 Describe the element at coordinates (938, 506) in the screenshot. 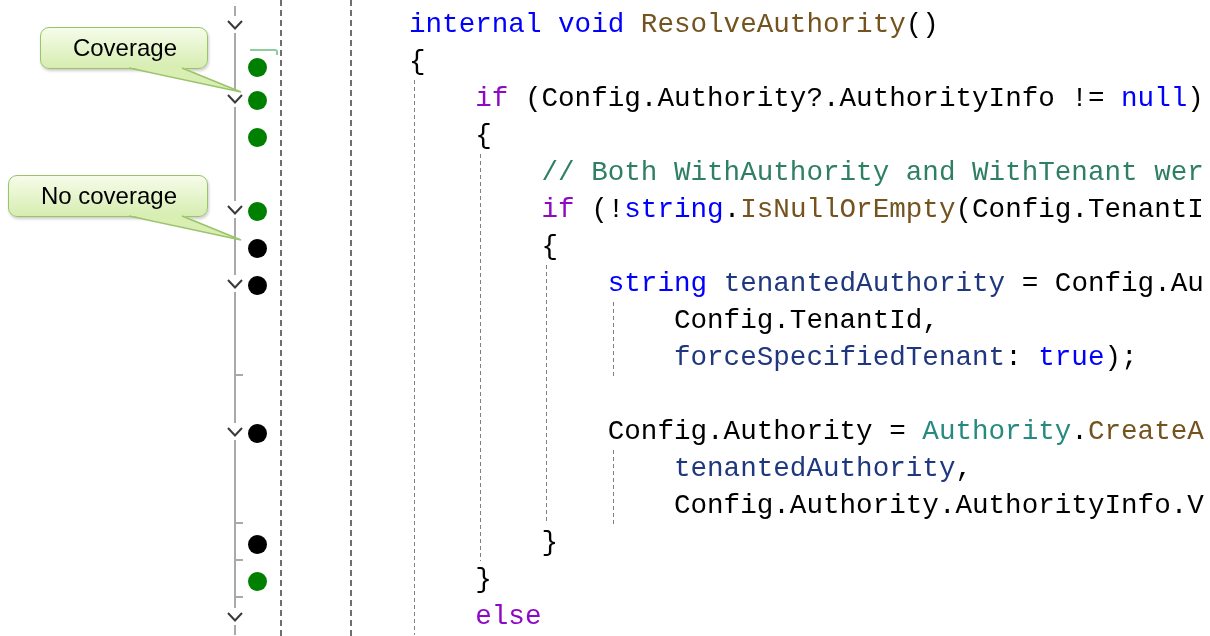

I see `code-line: Config.Authority.AuthorityInfo.V` at that location.